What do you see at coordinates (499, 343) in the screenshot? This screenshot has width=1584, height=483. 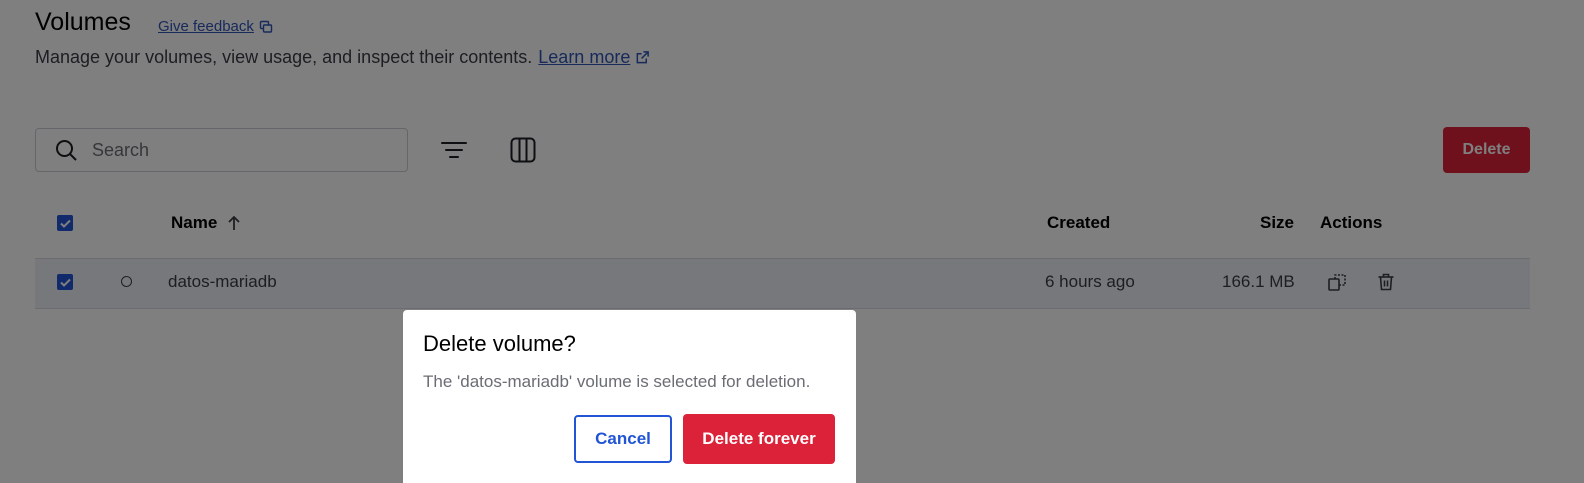 I see `dialog-title: Delete volume?` at bounding box center [499, 343].